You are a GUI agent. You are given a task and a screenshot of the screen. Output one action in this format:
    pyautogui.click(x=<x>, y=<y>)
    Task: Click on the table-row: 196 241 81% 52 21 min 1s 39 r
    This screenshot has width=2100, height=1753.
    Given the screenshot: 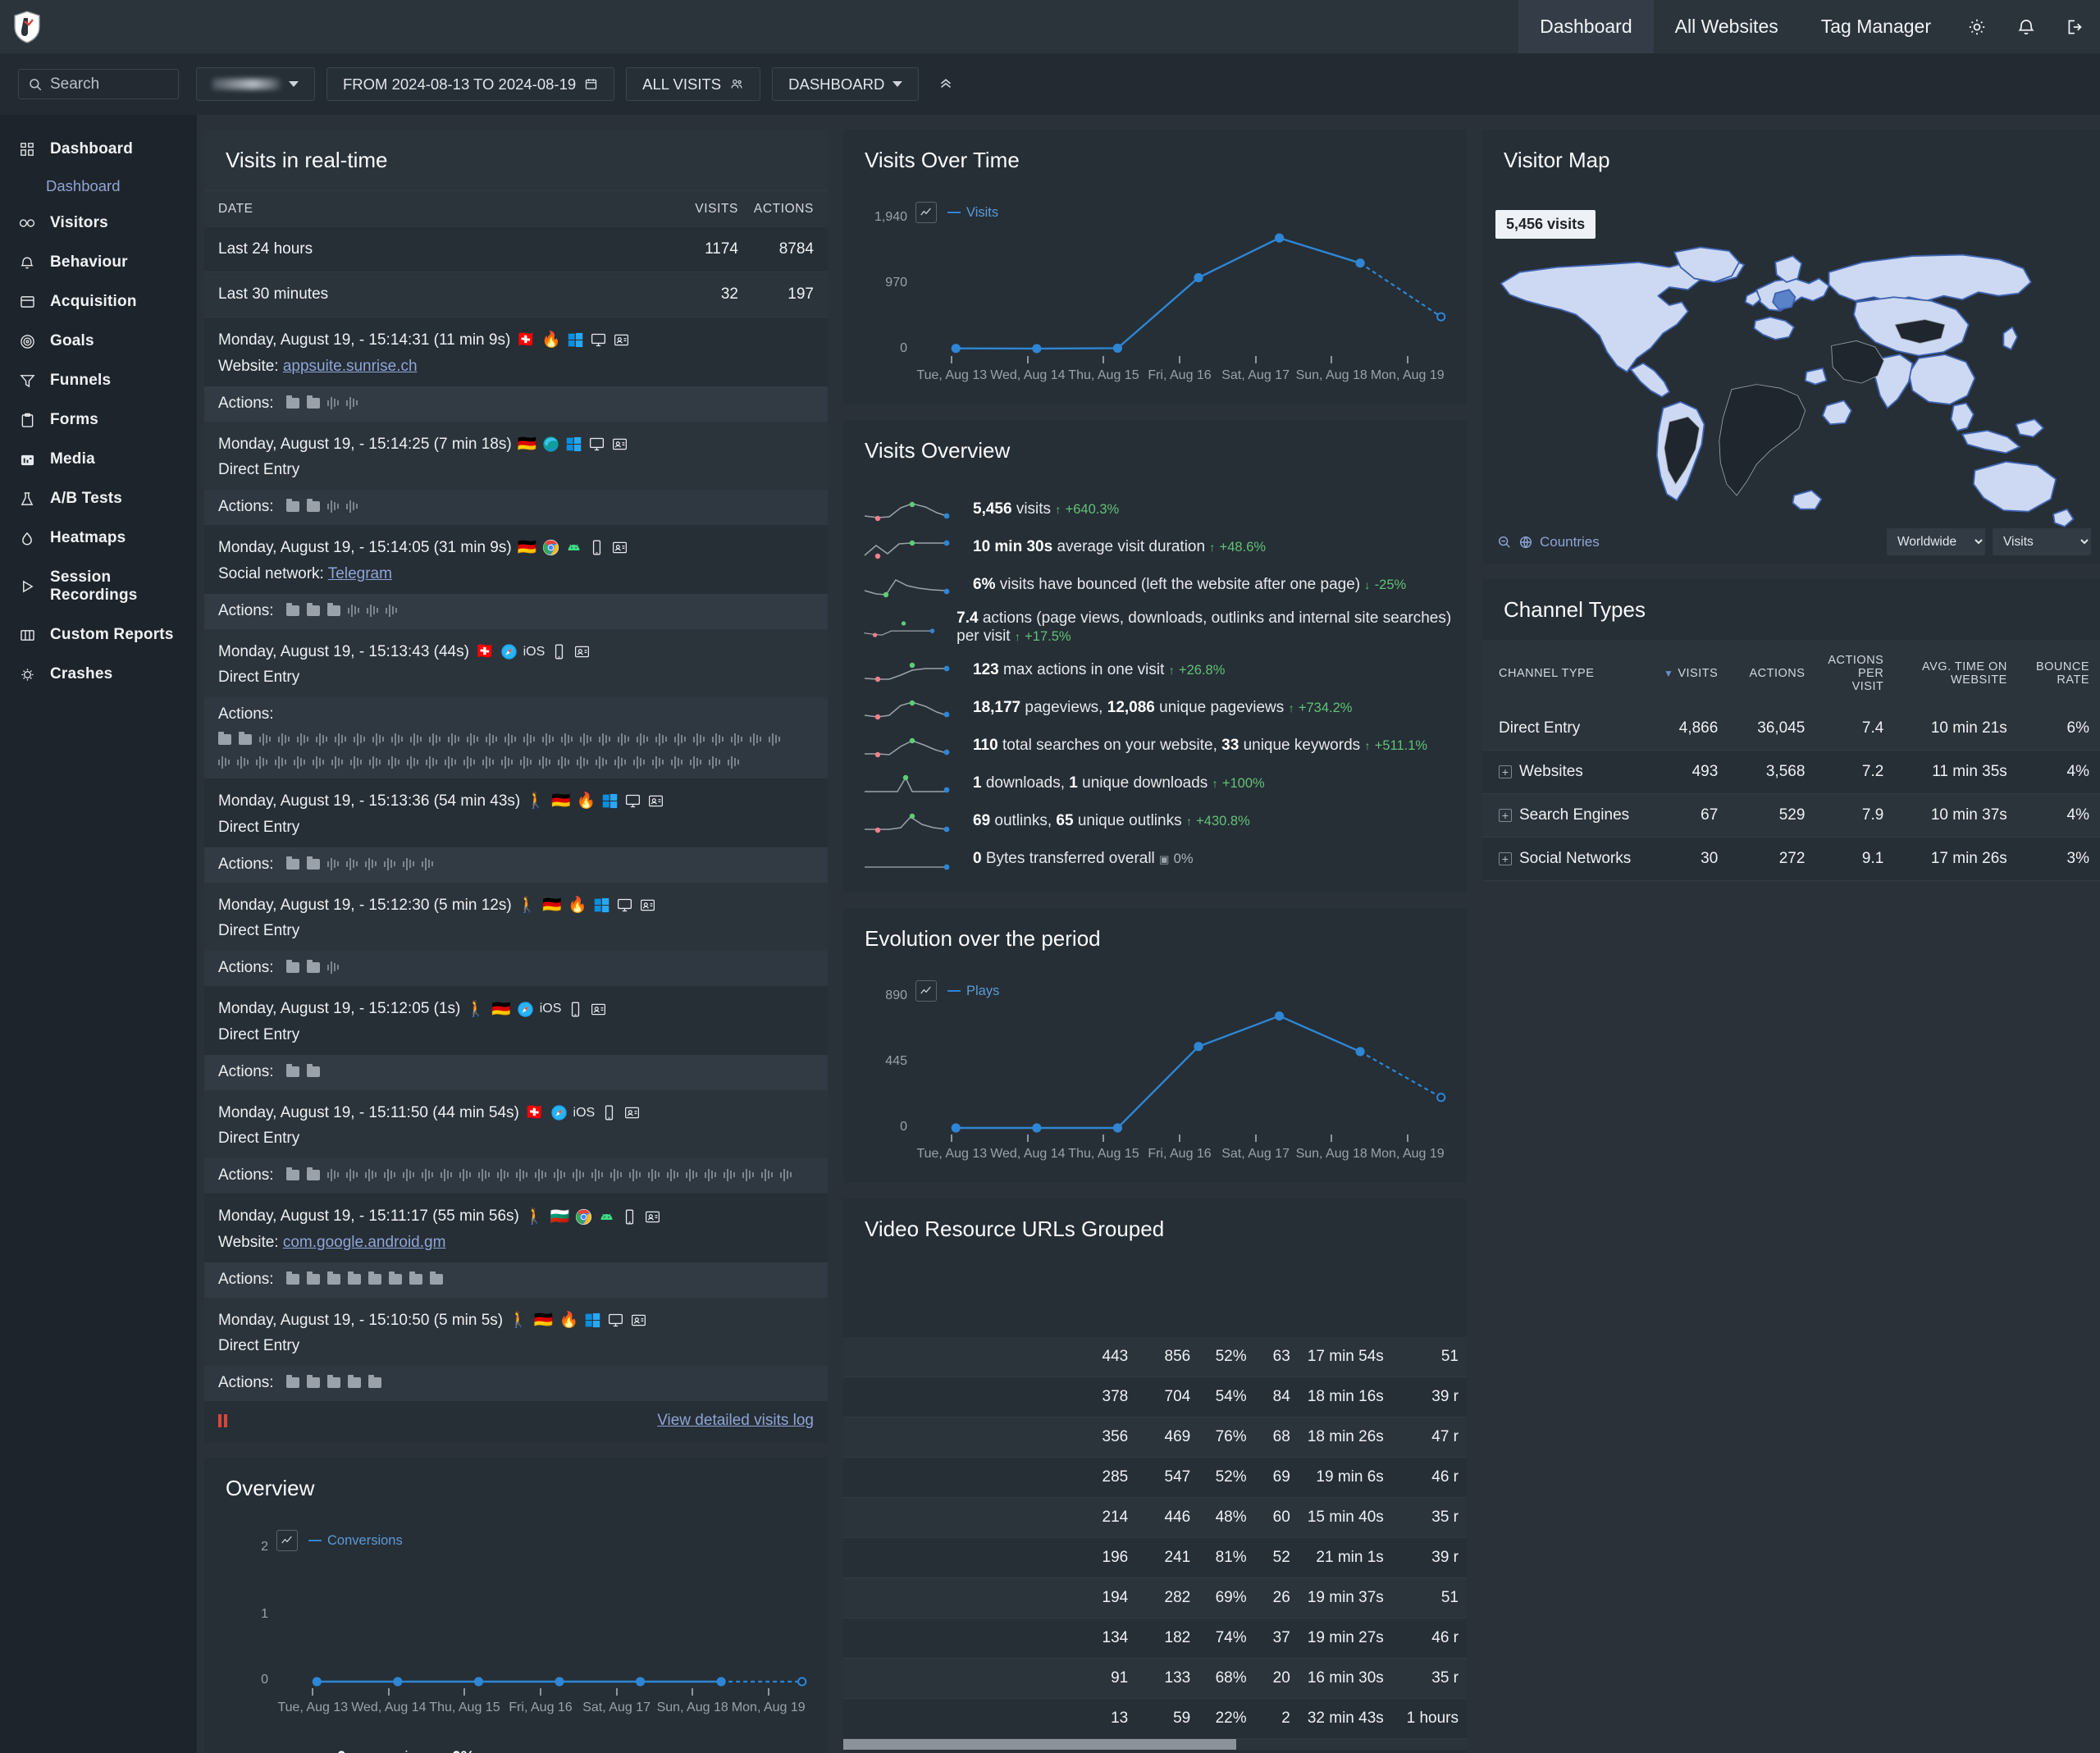 What is the action you would take?
    pyautogui.click(x=1155, y=1557)
    